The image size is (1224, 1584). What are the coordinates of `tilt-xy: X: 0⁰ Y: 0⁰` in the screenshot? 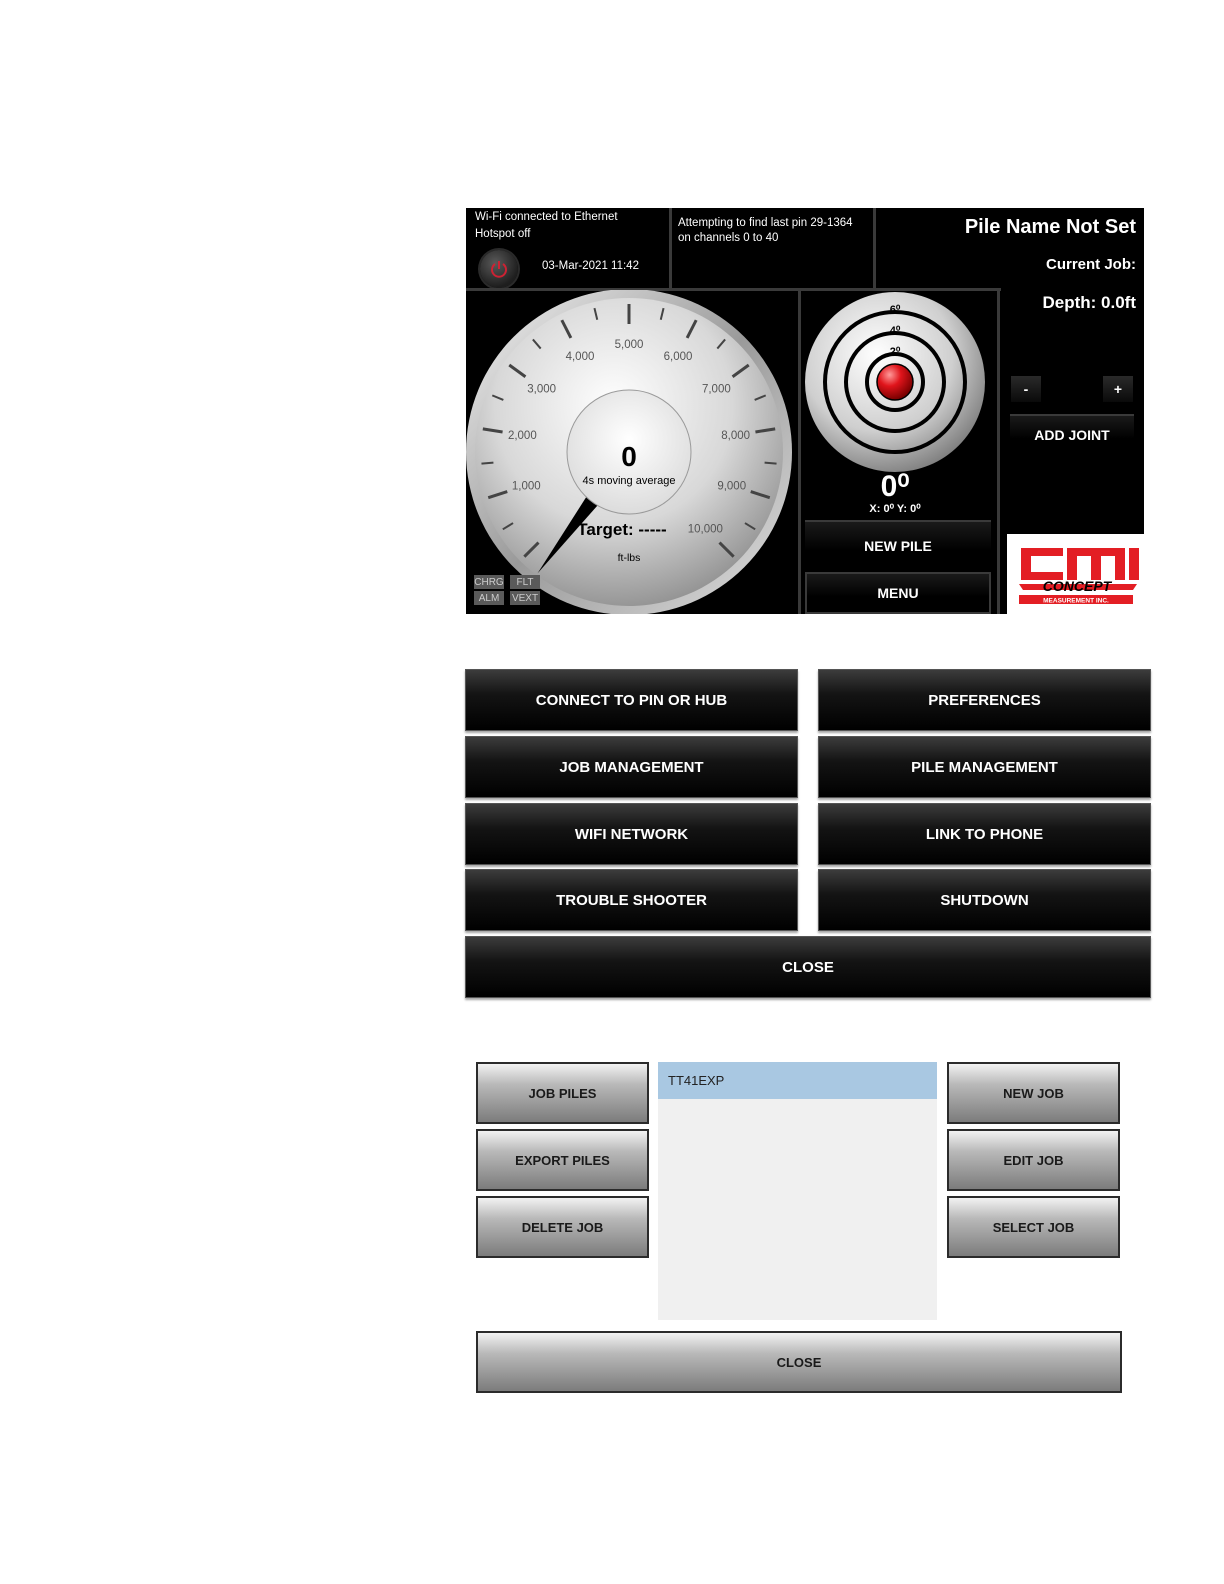 It's located at (895, 509).